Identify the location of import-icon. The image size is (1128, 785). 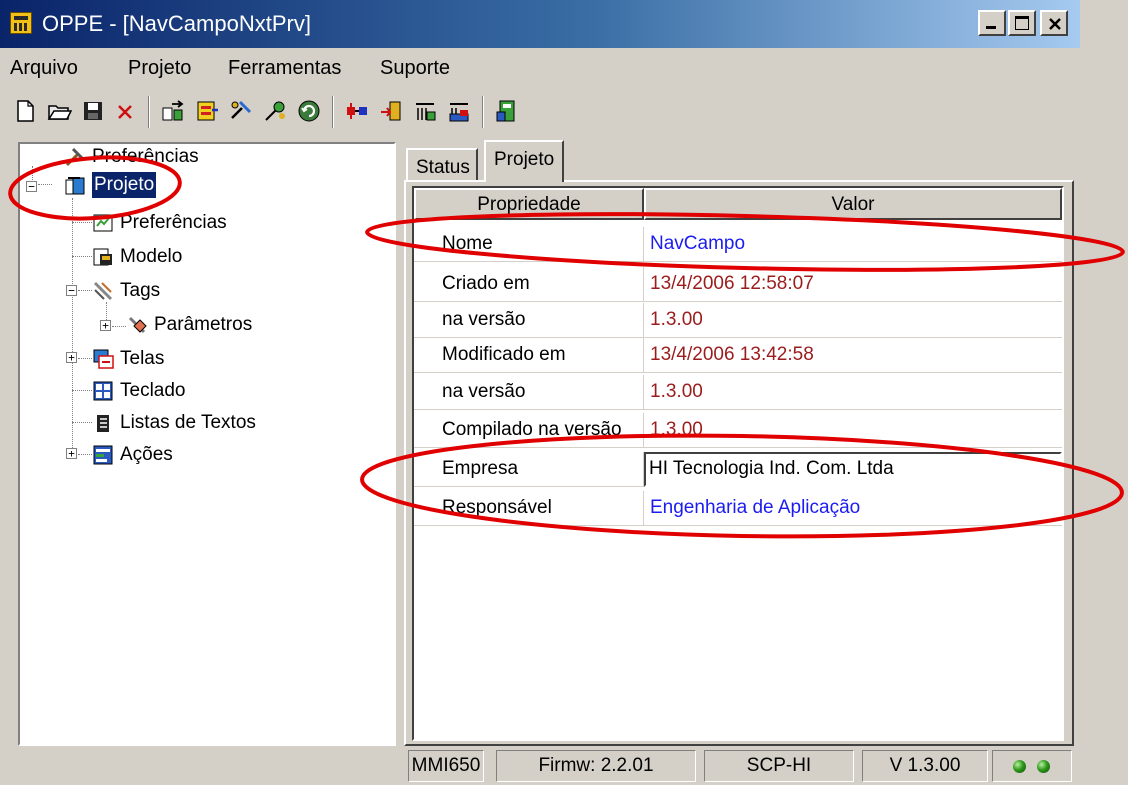
(173, 111).